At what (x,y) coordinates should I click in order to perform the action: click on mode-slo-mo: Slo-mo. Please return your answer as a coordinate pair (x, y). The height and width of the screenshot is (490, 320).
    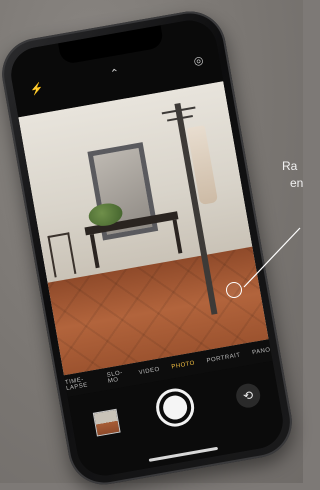
    Looking at the image, I should click on (117, 377).